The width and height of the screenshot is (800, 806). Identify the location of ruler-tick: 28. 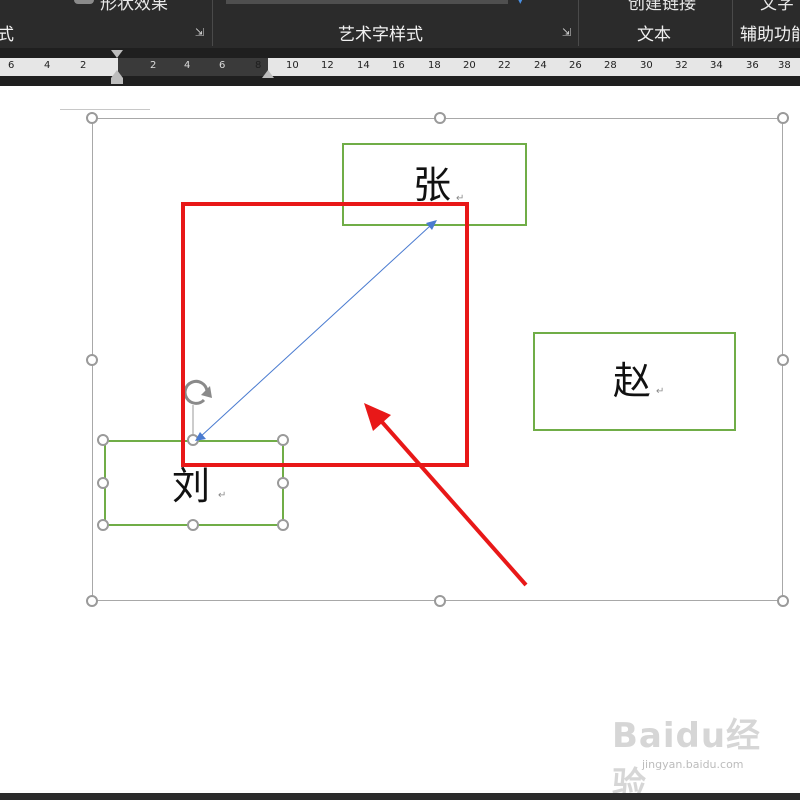
(610, 65).